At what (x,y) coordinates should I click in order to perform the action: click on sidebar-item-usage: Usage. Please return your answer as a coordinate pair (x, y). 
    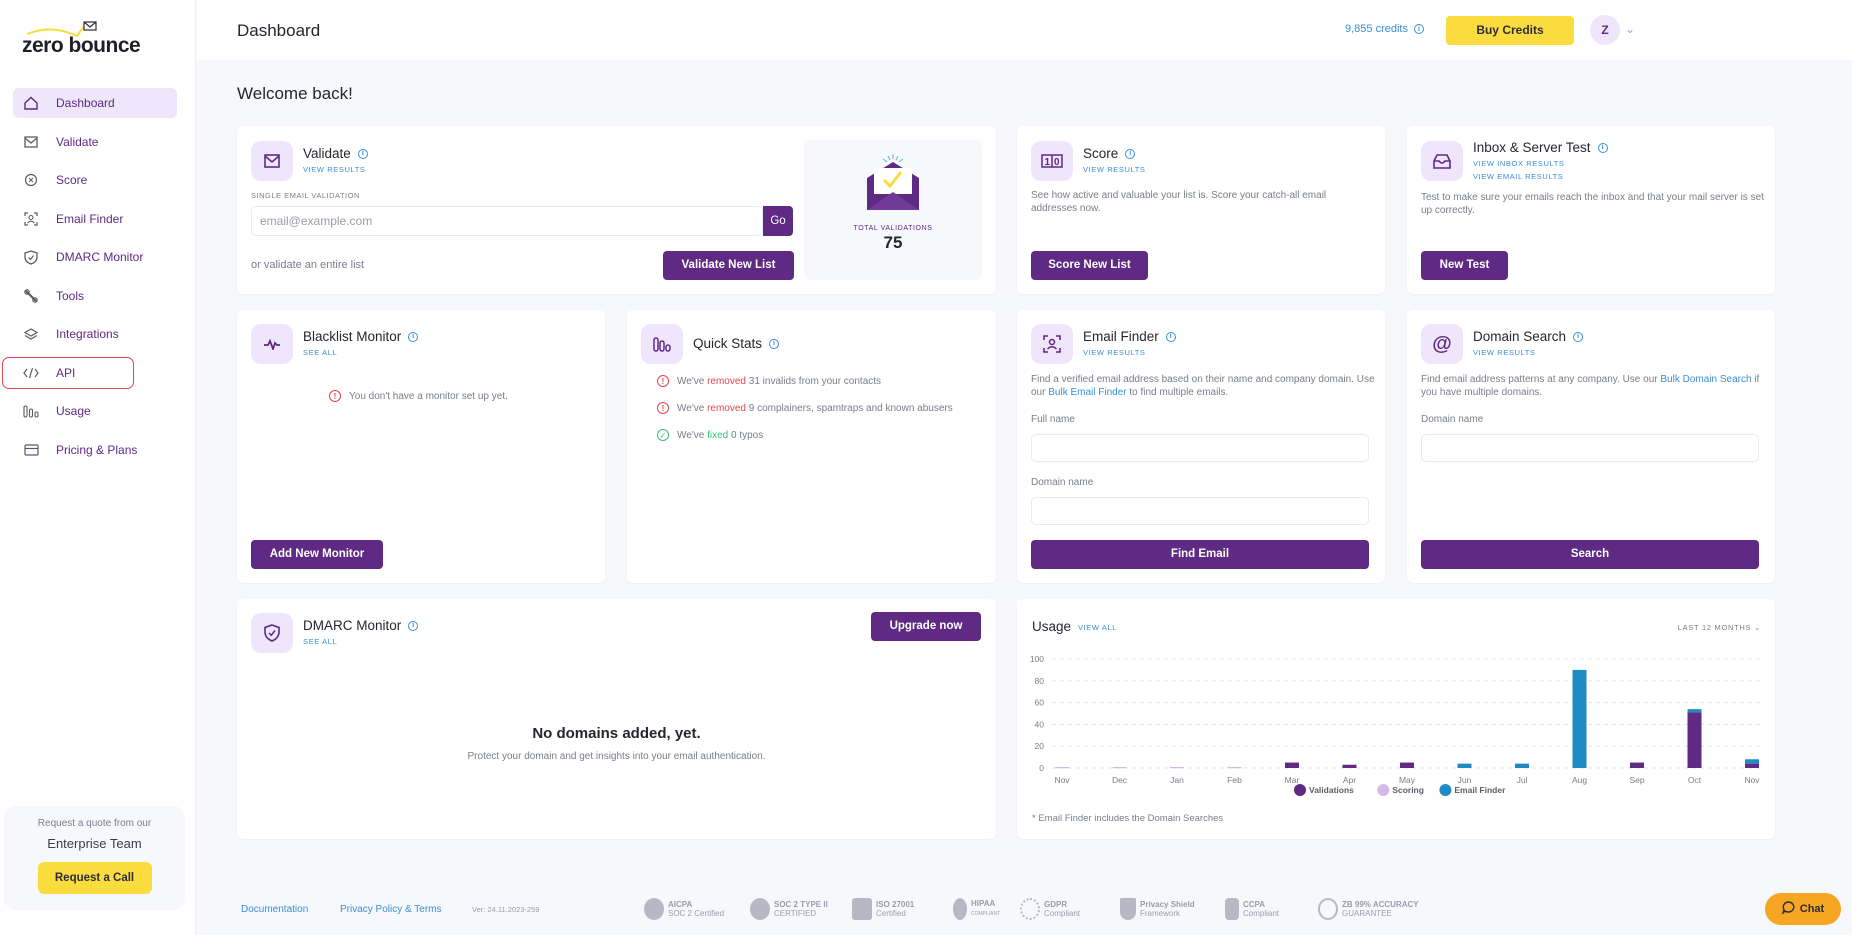
    Looking at the image, I should click on (95, 411).